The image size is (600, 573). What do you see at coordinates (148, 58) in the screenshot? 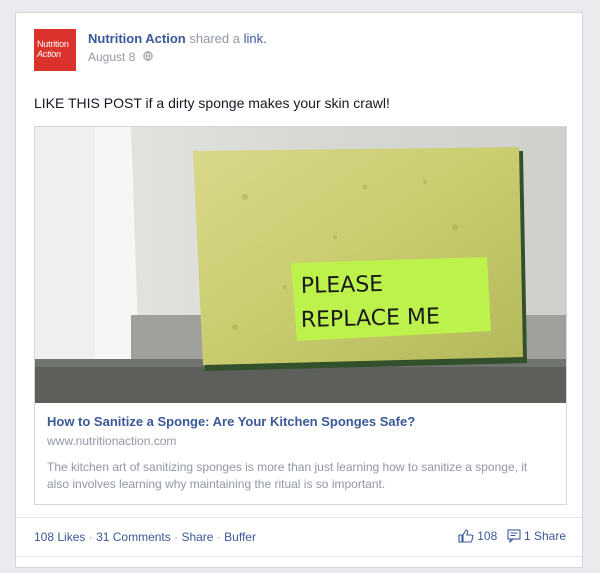
I see `globe-icon` at bounding box center [148, 58].